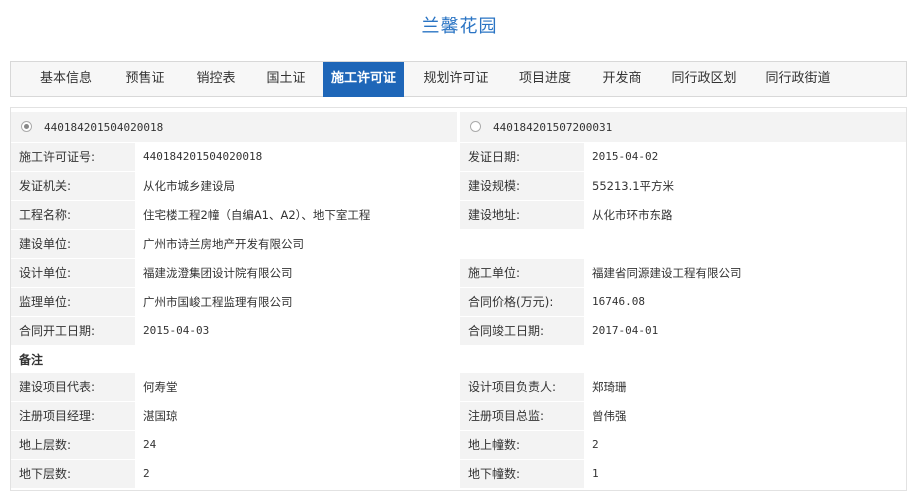 The height and width of the screenshot is (493, 919). I want to click on page-title: 兰馨花园, so click(459, 26).